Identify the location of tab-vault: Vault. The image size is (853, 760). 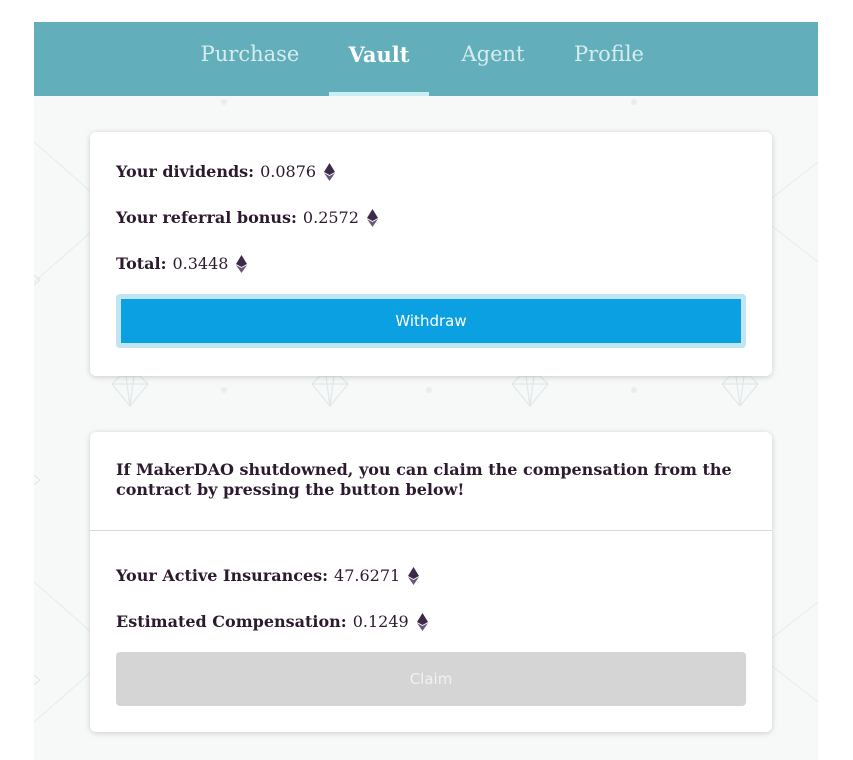
(379, 59).